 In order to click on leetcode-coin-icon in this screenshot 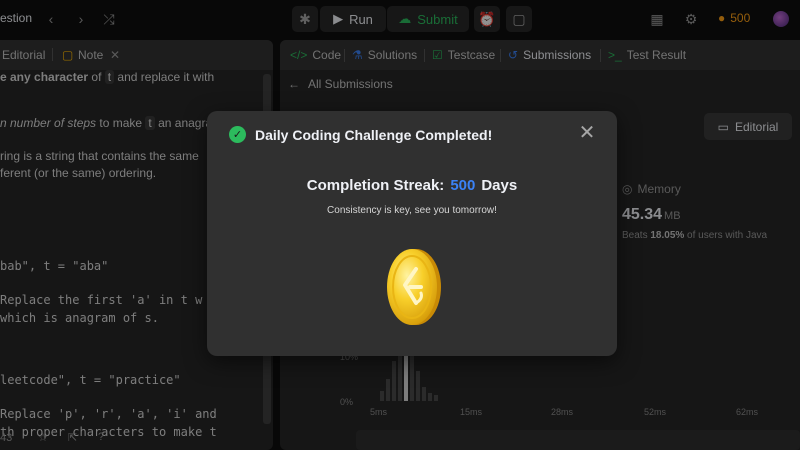, I will do `click(414, 287)`.